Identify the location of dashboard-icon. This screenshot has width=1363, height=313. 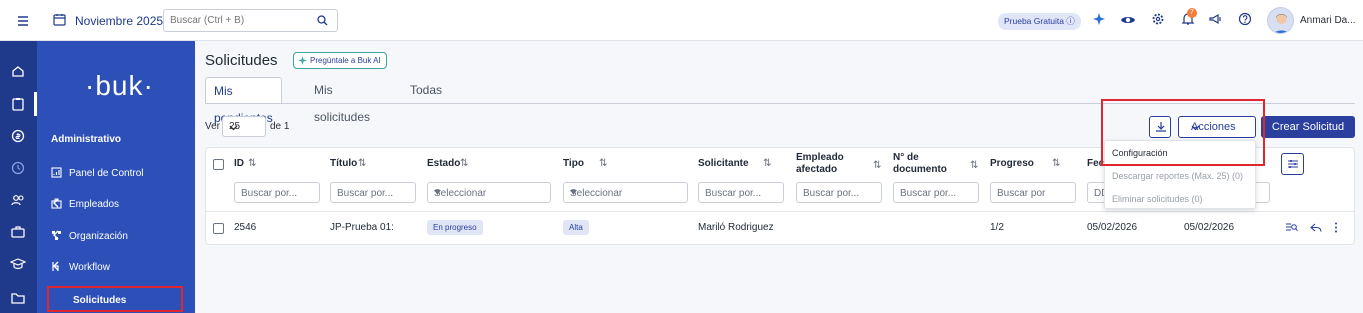
(56, 172).